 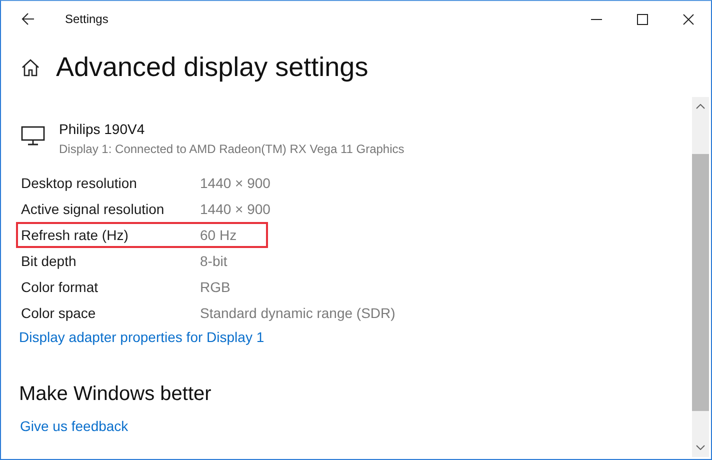 What do you see at coordinates (30, 67) in the screenshot?
I see `home-icon` at bounding box center [30, 67].